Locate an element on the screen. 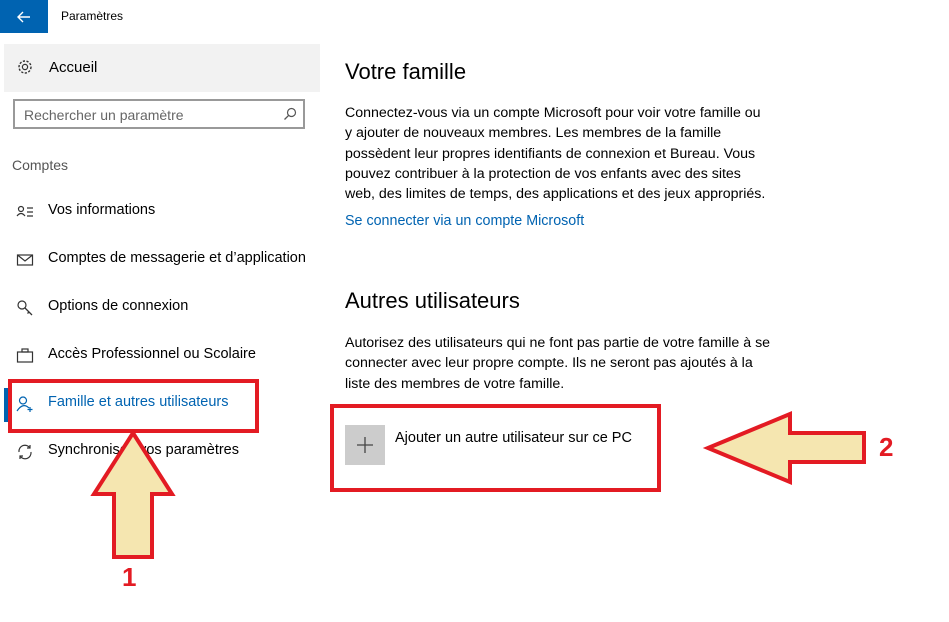  search-icon is located at coordinates (290, 116).